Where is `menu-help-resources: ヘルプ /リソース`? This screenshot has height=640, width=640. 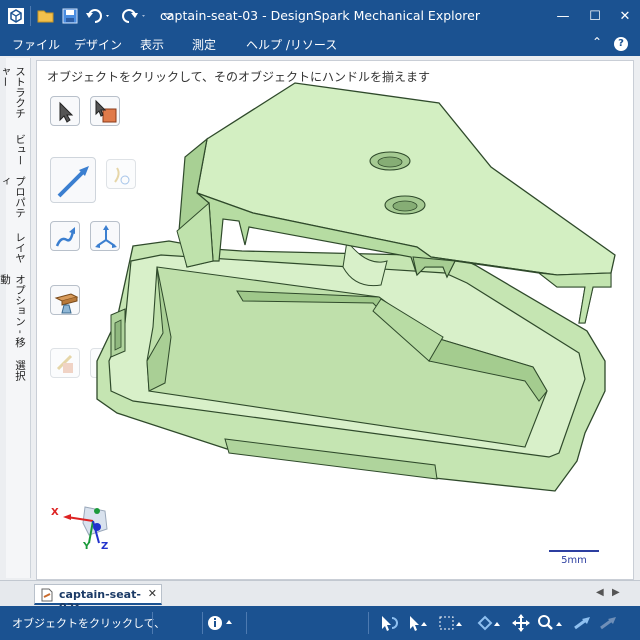 menu-help-resources: ヘルプ /リソース is located at coordinates (291, 44).